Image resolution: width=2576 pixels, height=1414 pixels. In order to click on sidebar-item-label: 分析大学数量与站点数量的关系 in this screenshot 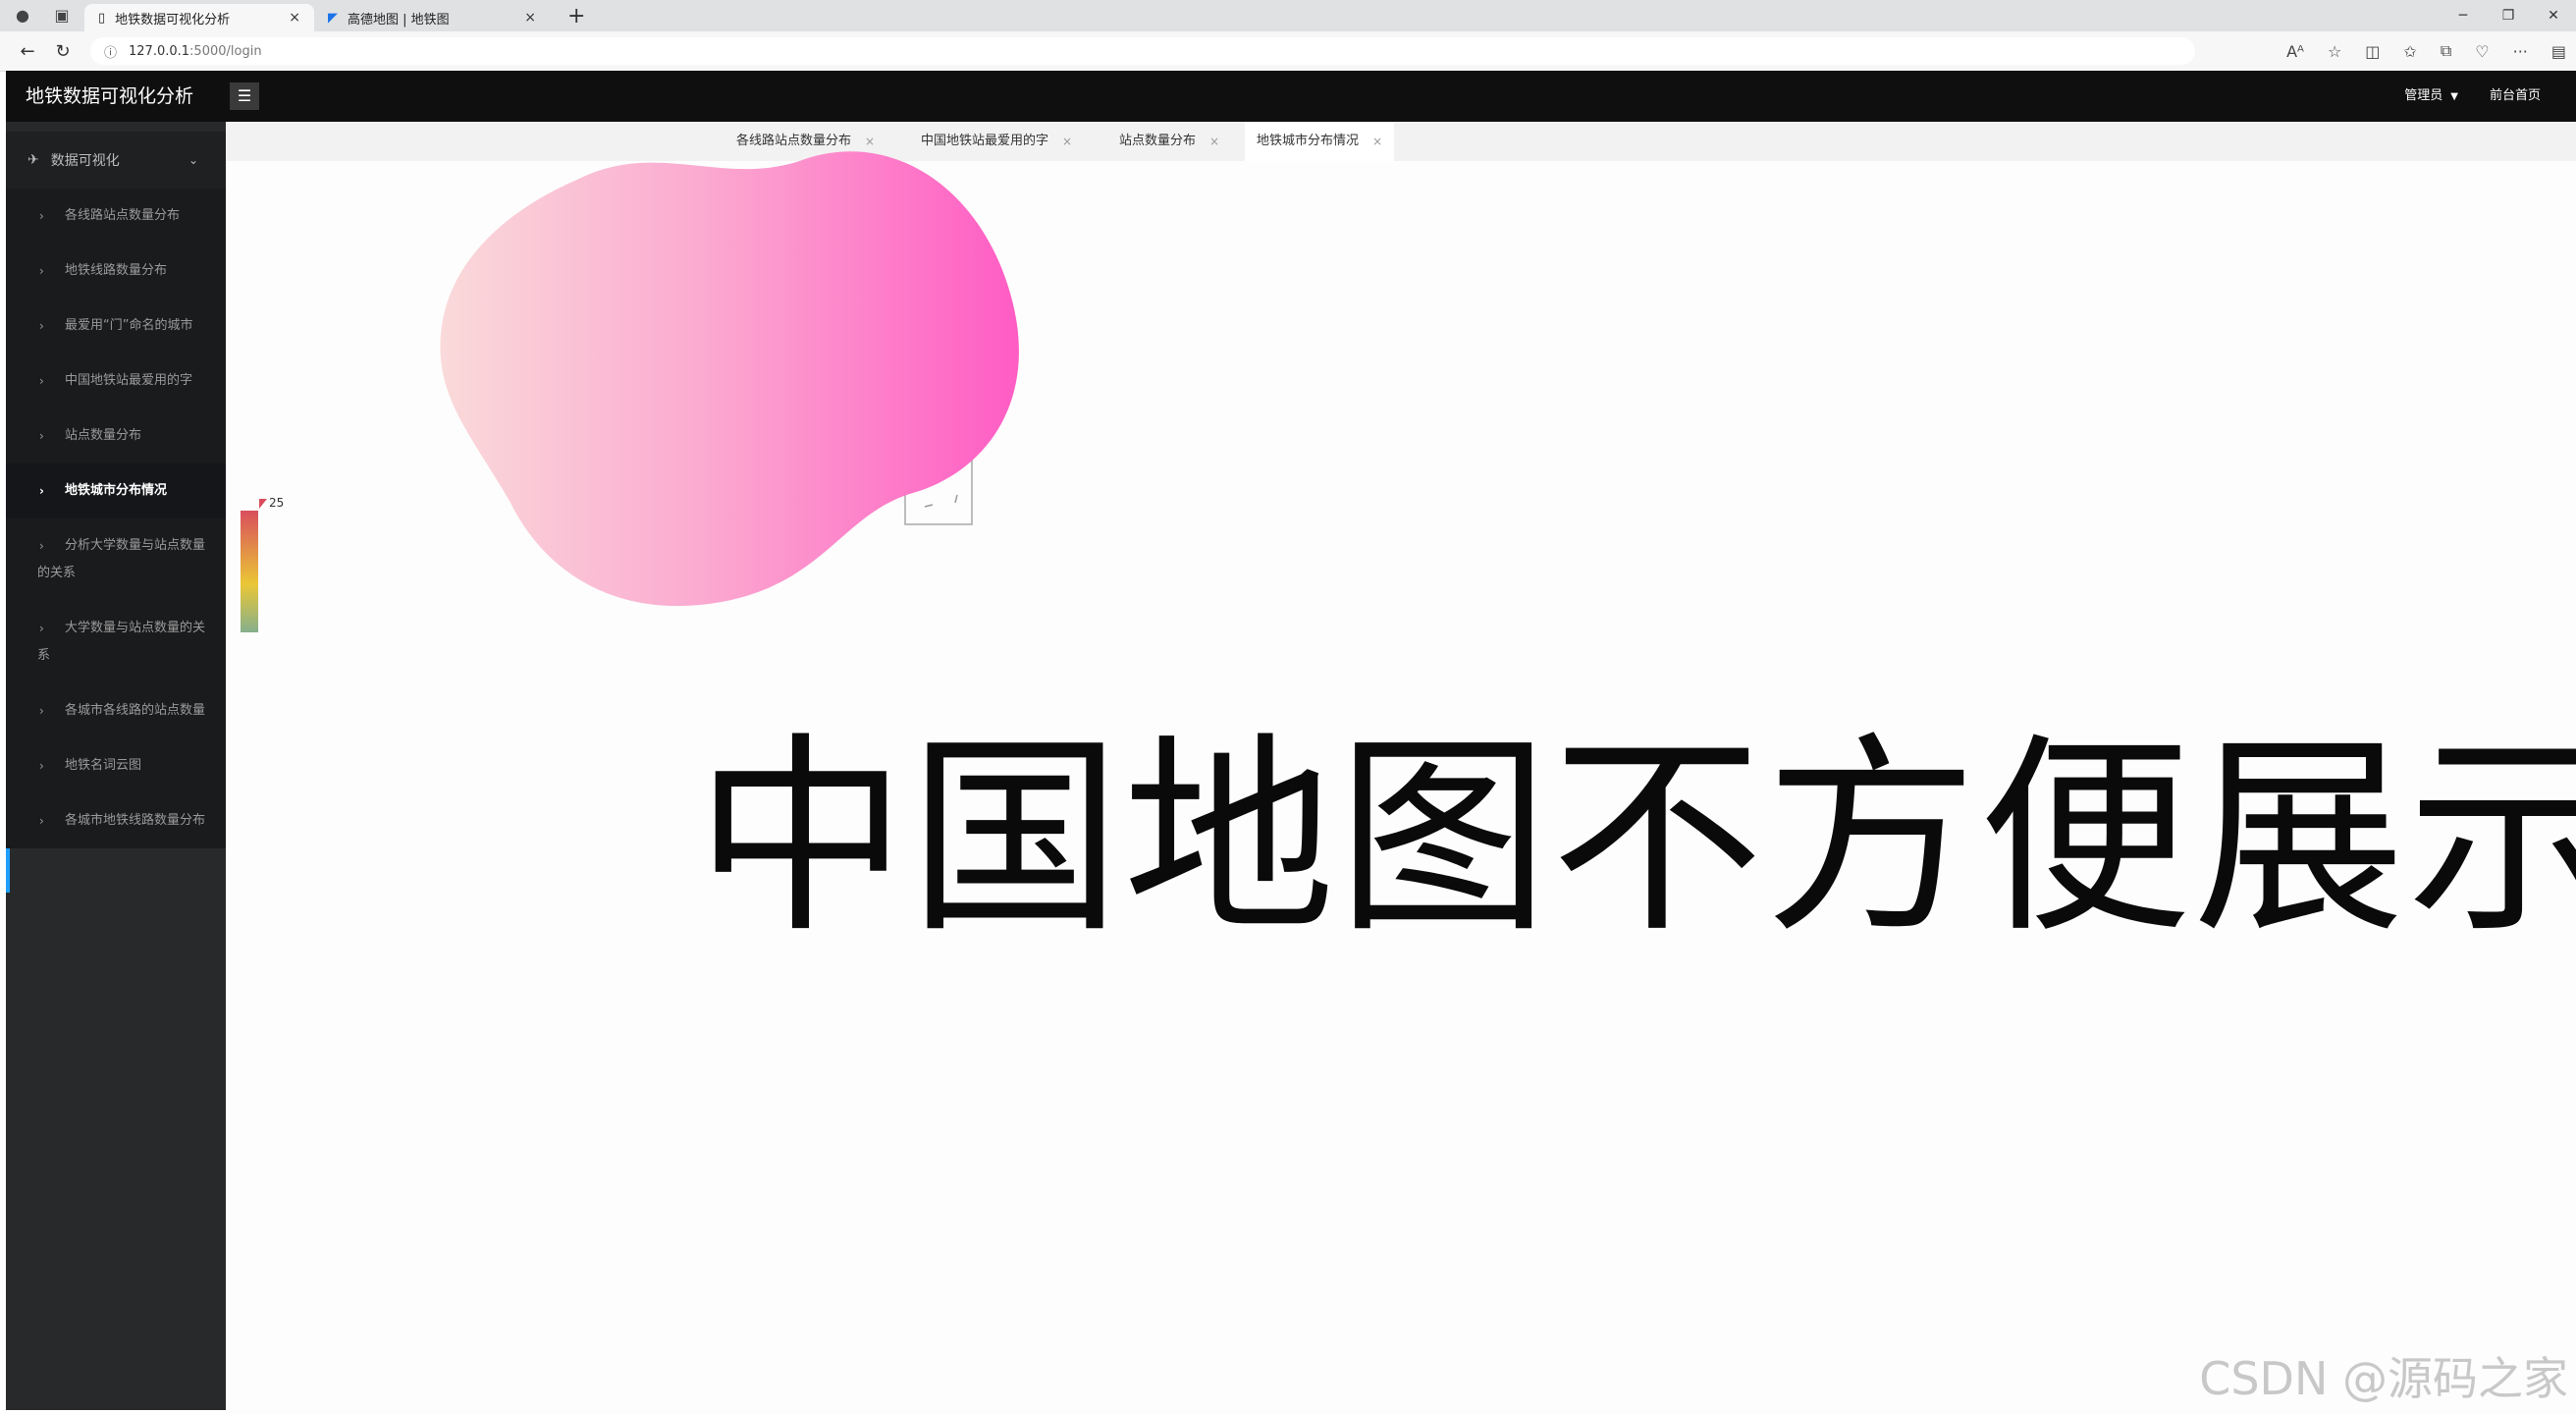, I will do `click(121, 559)`.